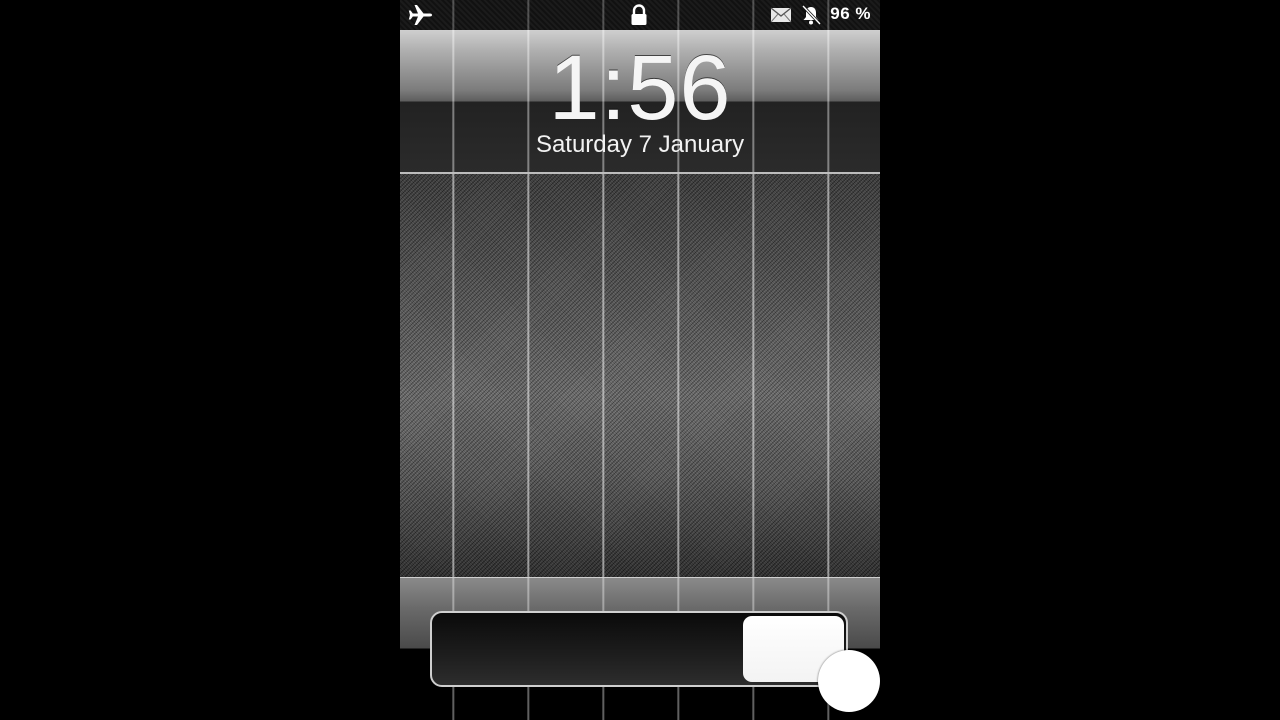  Describe the element at coordinates (639, 17) in the screenshot. I see `lock-icon` at that location.